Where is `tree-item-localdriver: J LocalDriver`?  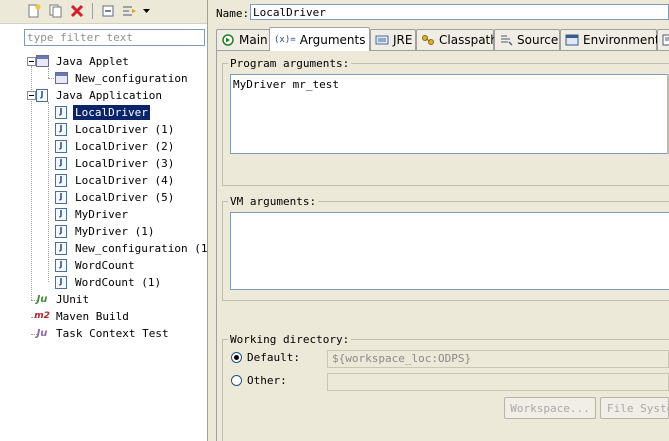 tree-item-localdriver: J LocalDriver is located at coordinates (102, 112).